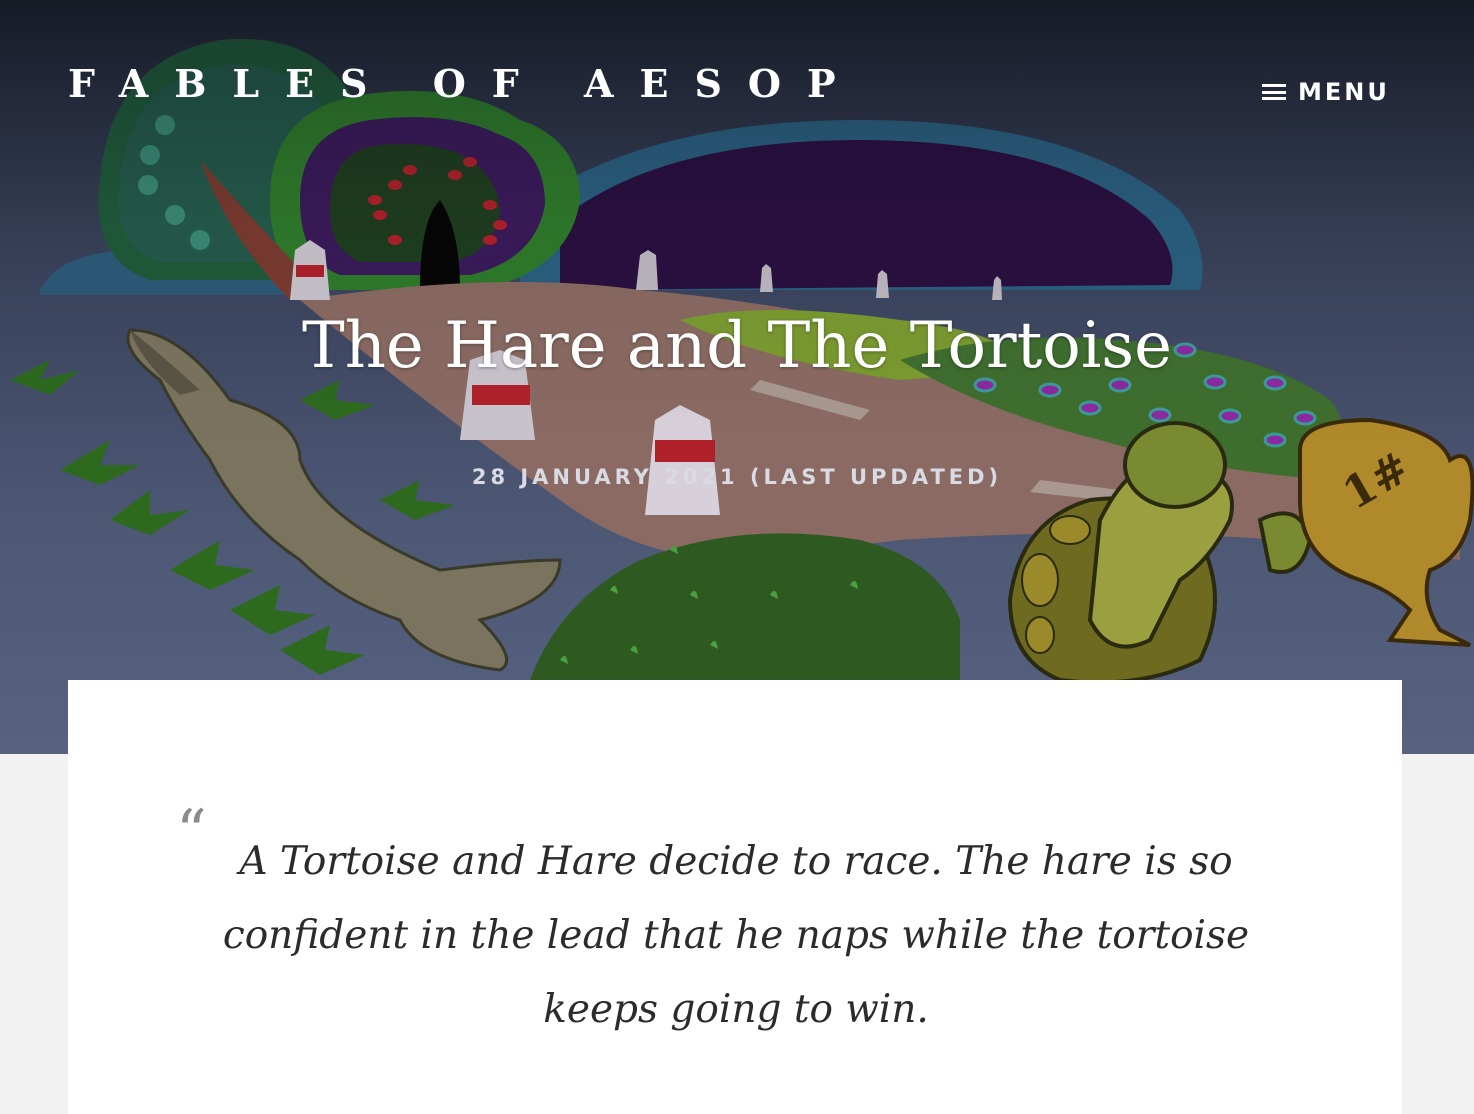 This screenshot has width=1474, height=1114. Describe the element at coordinates (465, 84) in the screenshot. I see `site-title: FABLES OF AESOP` at that location.